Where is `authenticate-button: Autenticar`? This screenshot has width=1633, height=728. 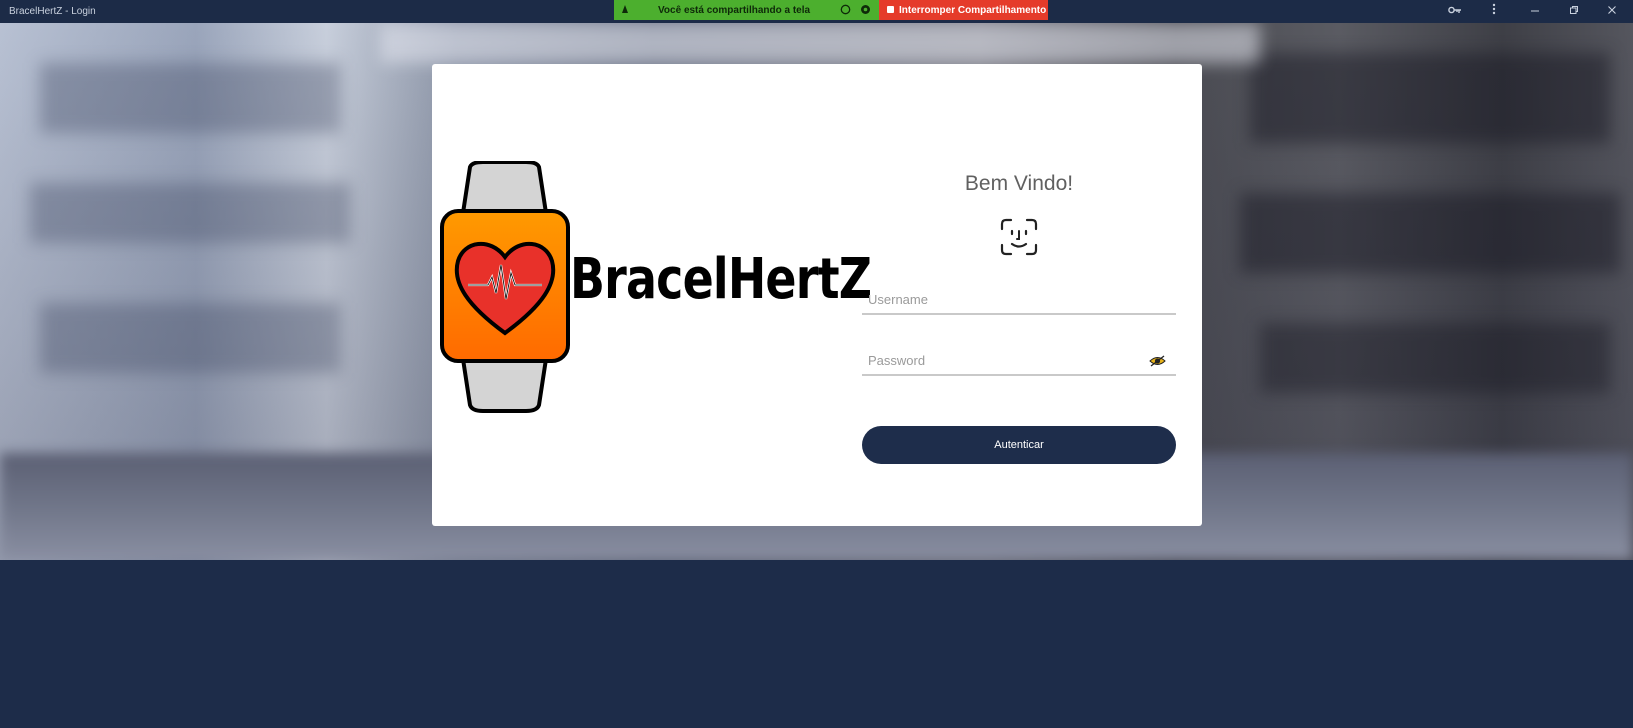
authenticate-button: Autenticar is located at coordinates (1019, 445).